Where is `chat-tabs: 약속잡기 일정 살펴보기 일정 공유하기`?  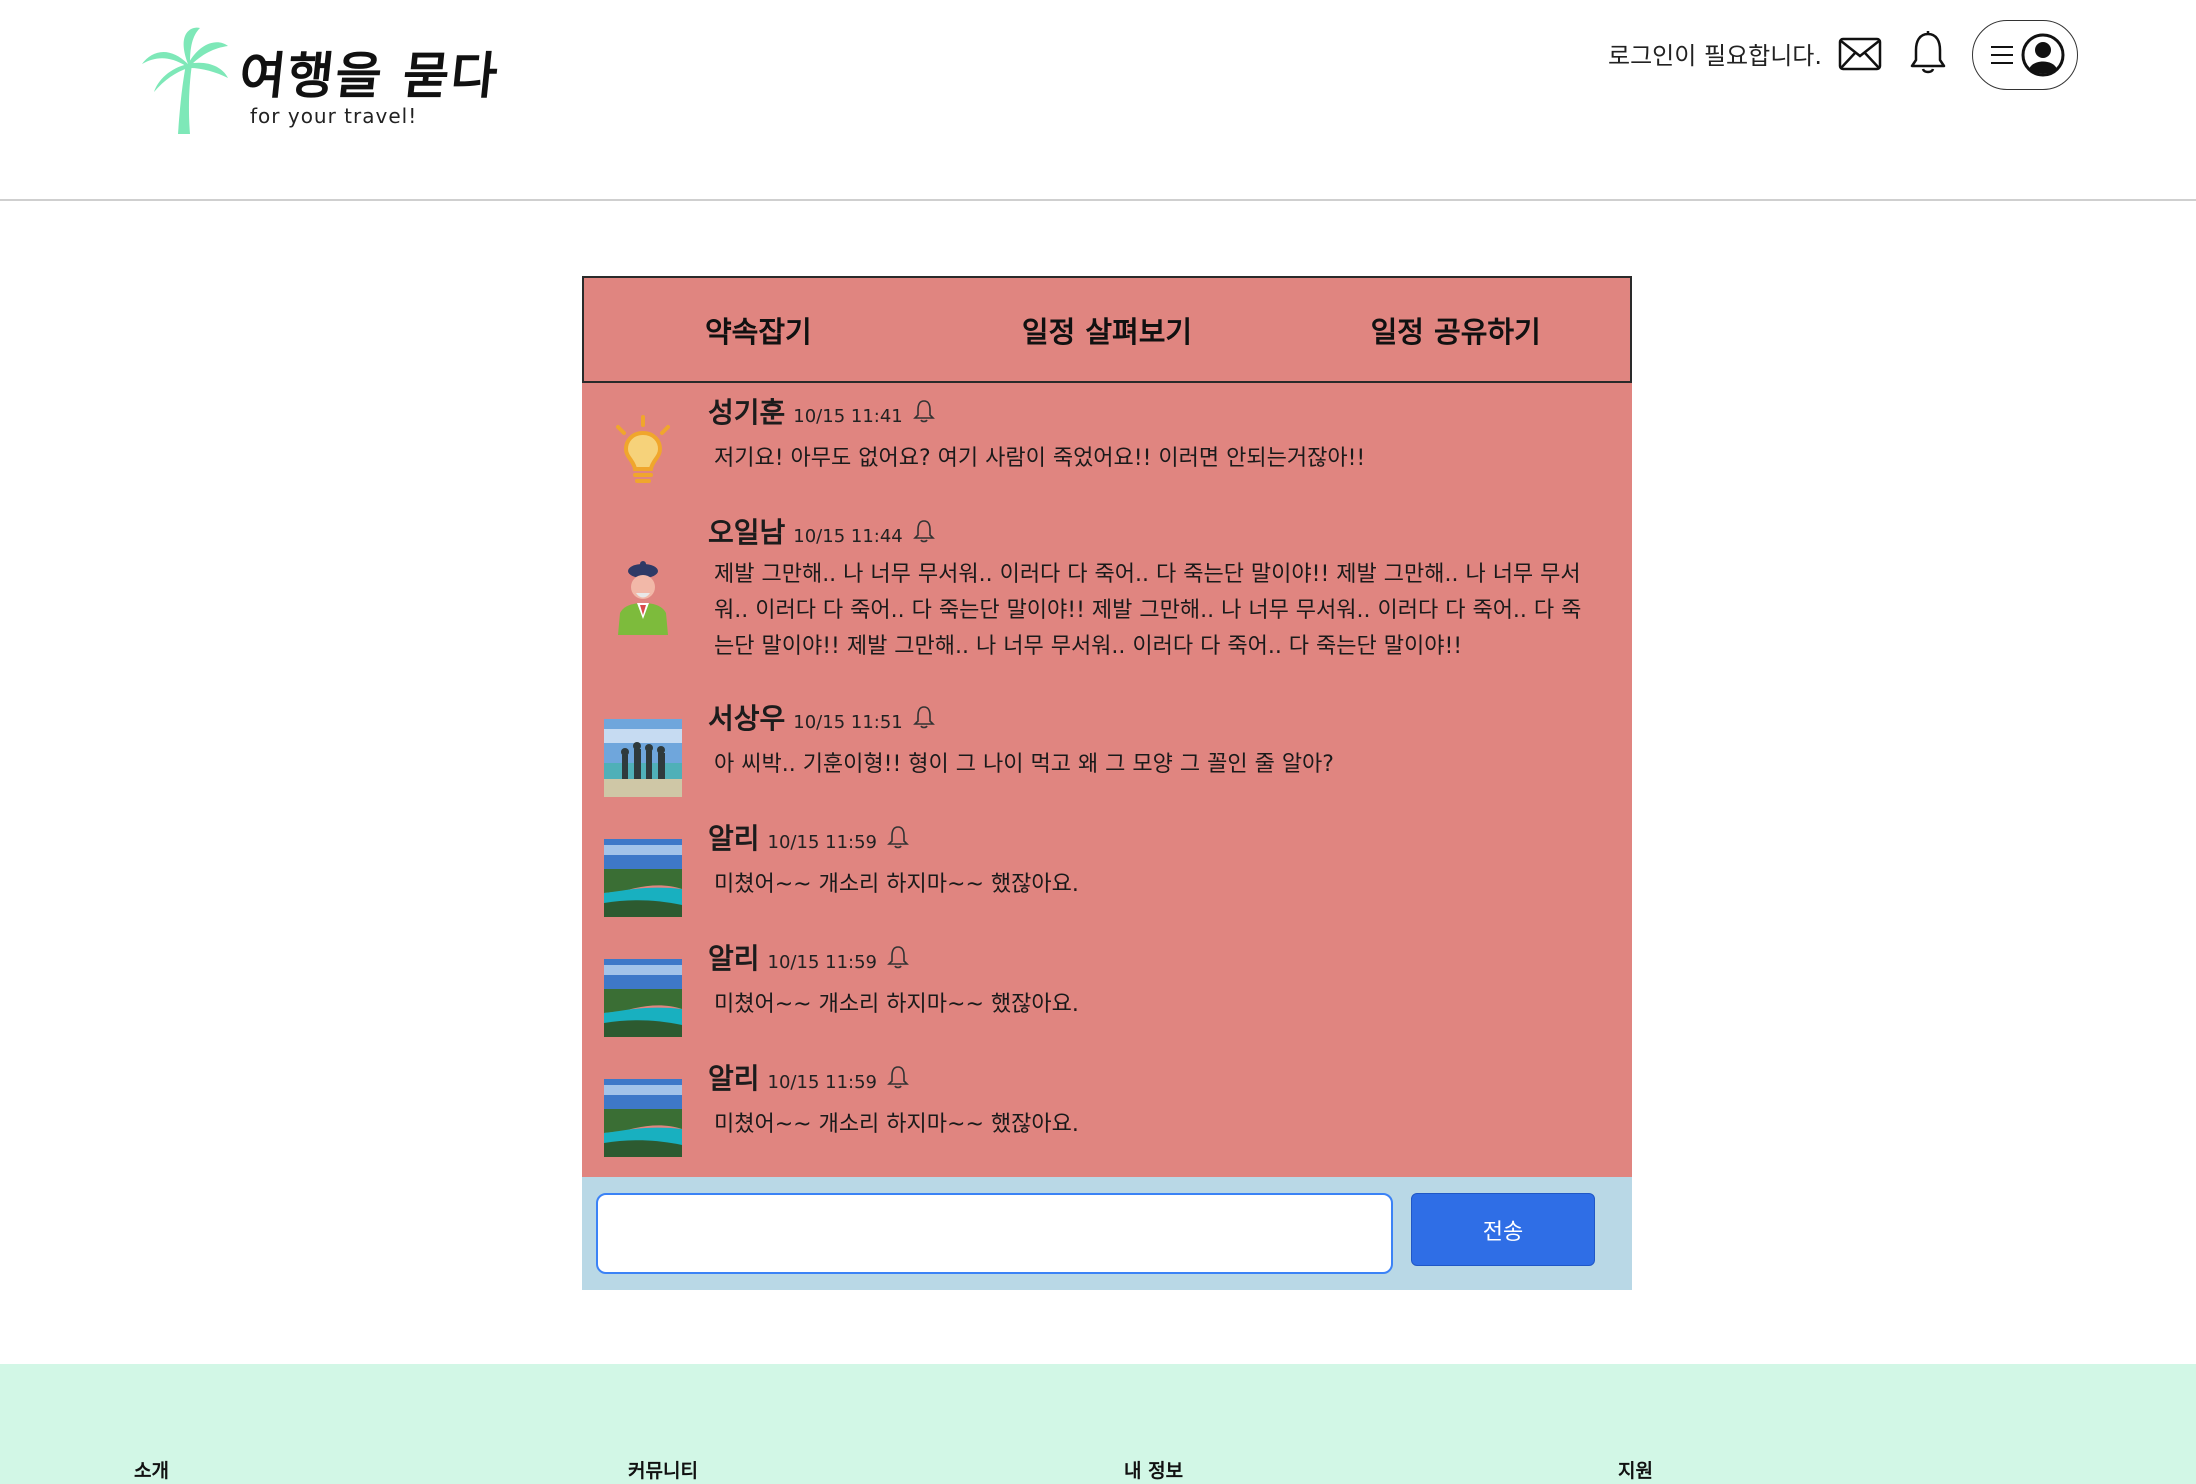 chat-tabs: 약속잡기 일정 살펴보기 일정 공유하기 is located at coordinates (1107, 329).